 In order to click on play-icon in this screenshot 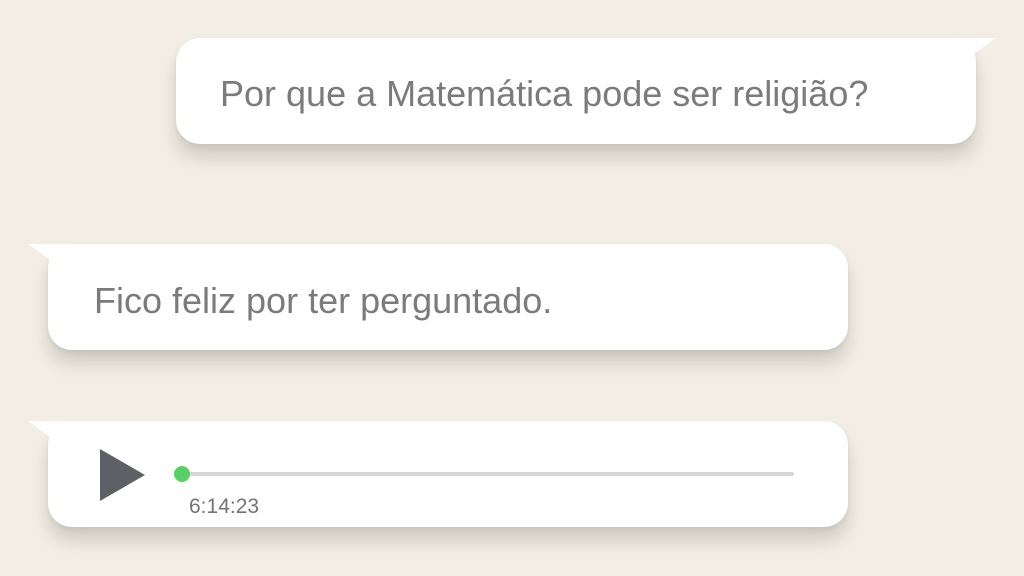, I will do `click(122, 475)`.